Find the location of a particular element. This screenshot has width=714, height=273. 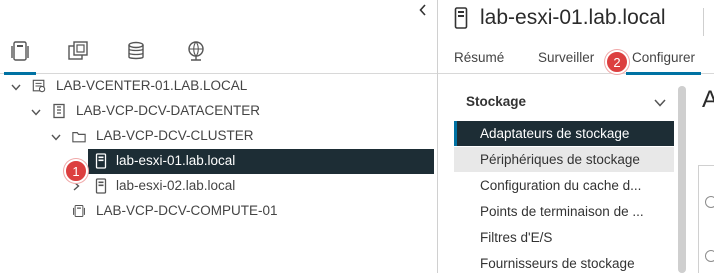

nav-item-io-filters: Filtres d'E/S is located at coordinates (564, 237).